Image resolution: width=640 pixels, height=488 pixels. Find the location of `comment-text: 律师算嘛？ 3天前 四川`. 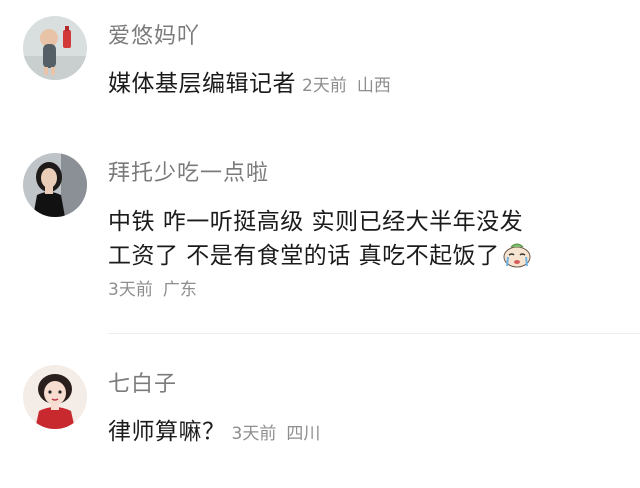

comment-text: 律师算嘛？ 3天前 四川 is located at coordinates (214, 429).